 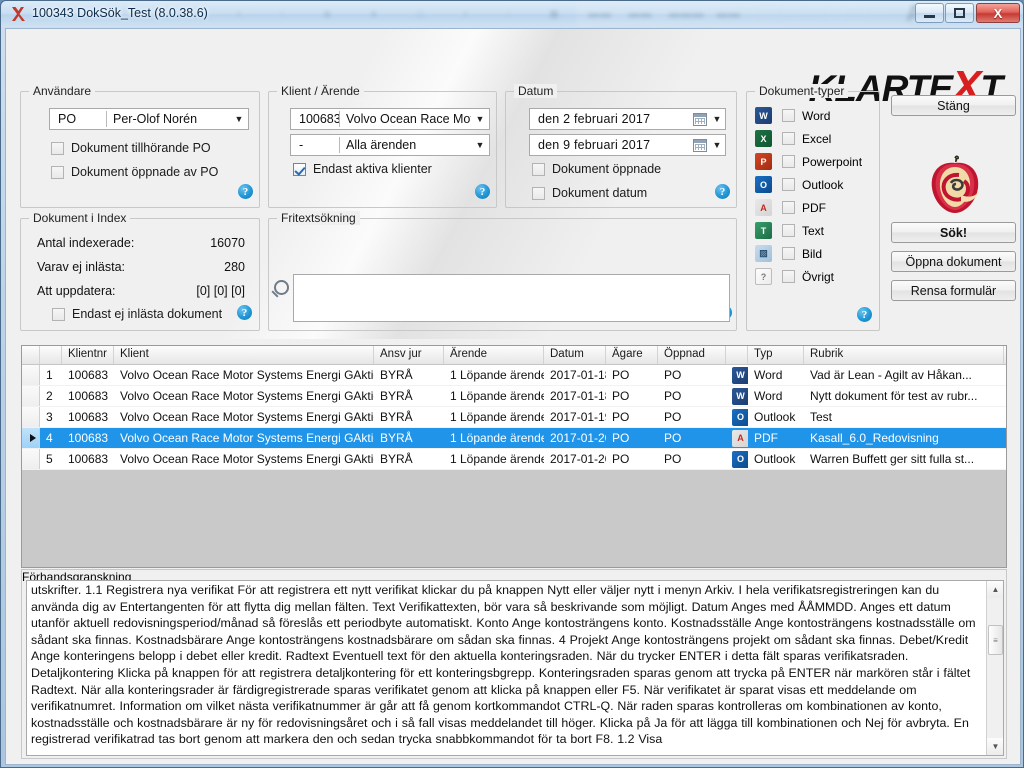 What do you see at coordinates (722, 191) in the screenshot?
I see `help-icon-datum: ?` at bounding box center [722, 191].